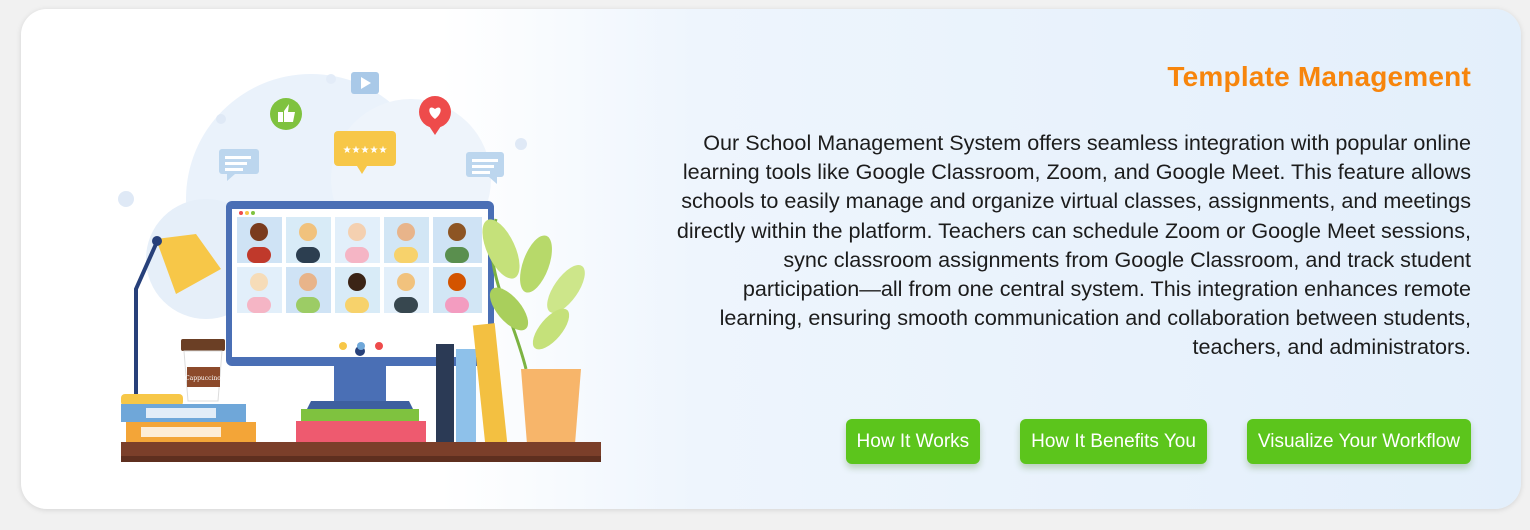 This screenshot has width=1530, height=530. I want to click on thumbs-up-icon, so click(286, 114).